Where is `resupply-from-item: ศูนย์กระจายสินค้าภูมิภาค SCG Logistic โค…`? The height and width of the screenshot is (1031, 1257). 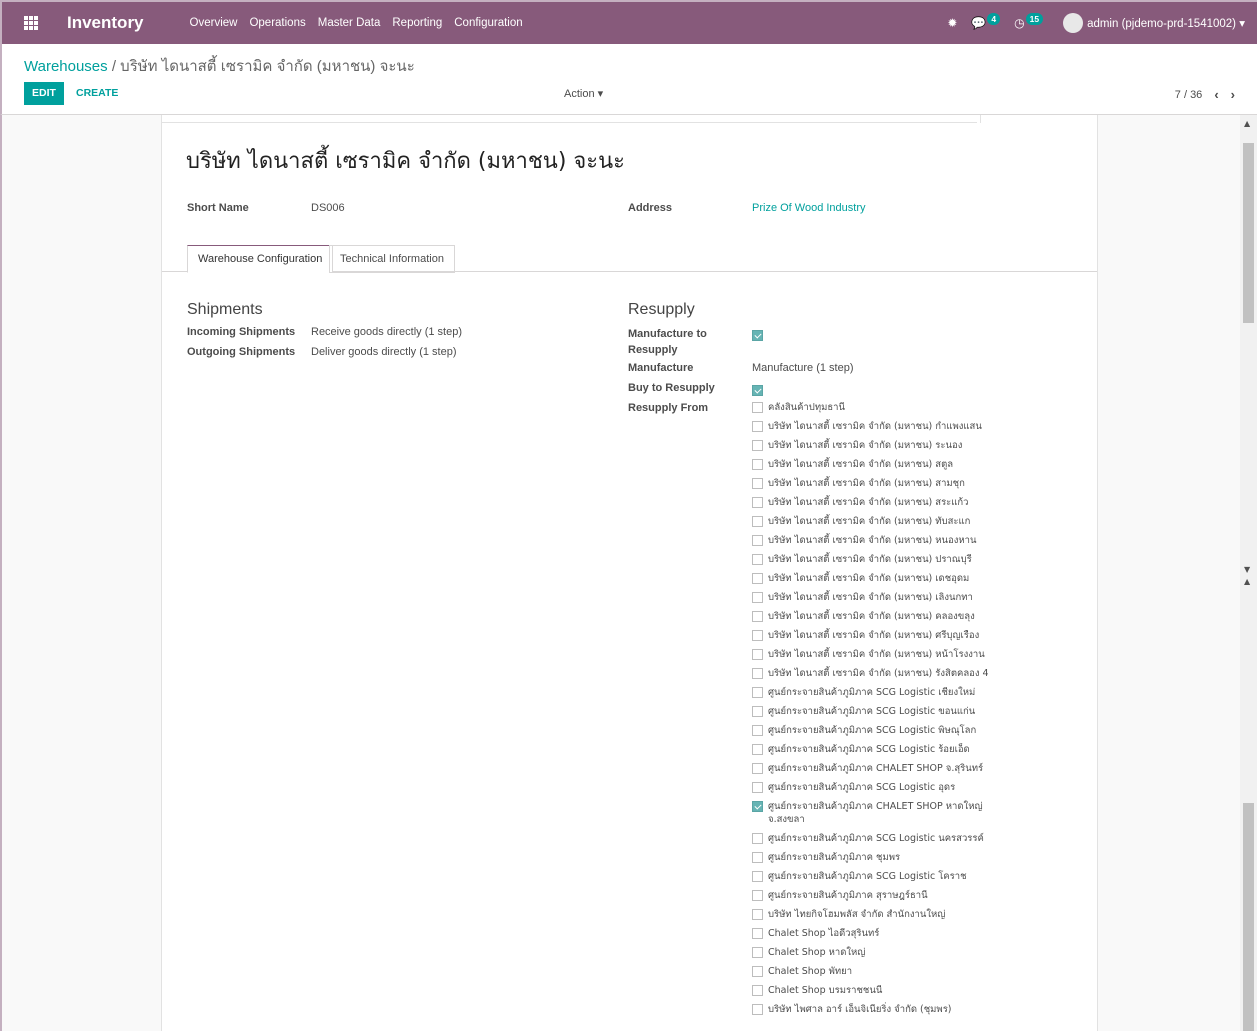
resupply-from-item: ศูนย์กระจายสินค้าภูมิภาค SCG Logistic โค… is located at coordinates (882, 876).